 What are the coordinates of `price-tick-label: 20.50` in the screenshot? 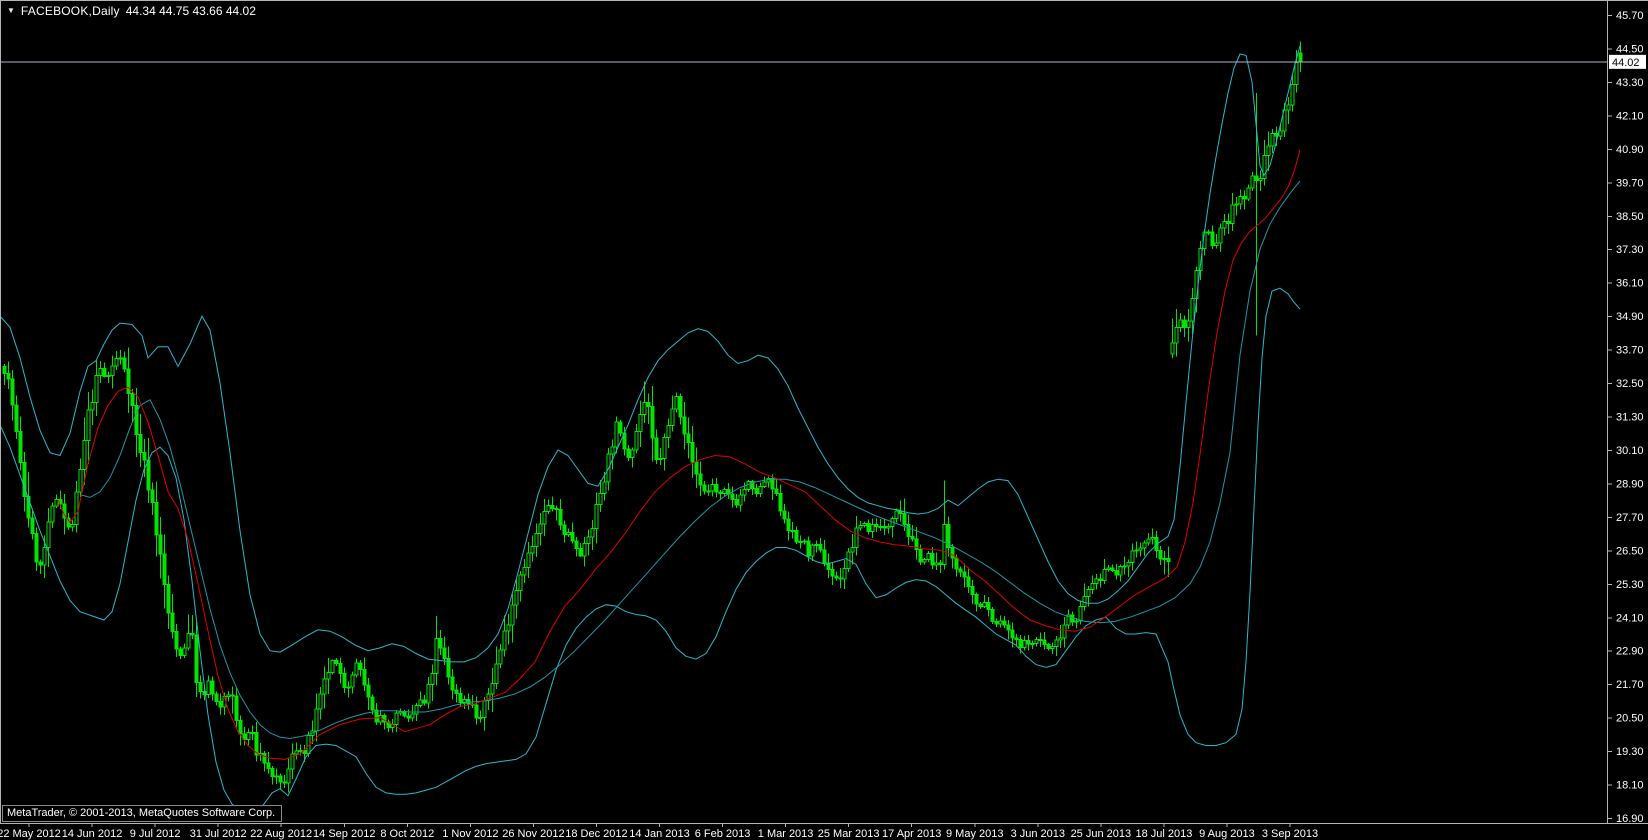 It's located at (1630, 719).